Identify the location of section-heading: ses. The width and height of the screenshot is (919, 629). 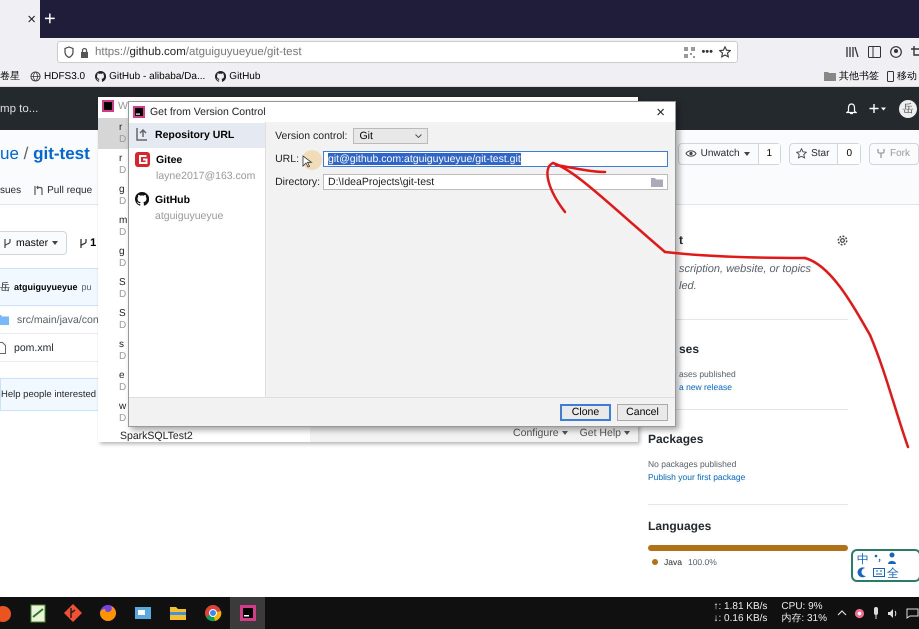
(689, 349).